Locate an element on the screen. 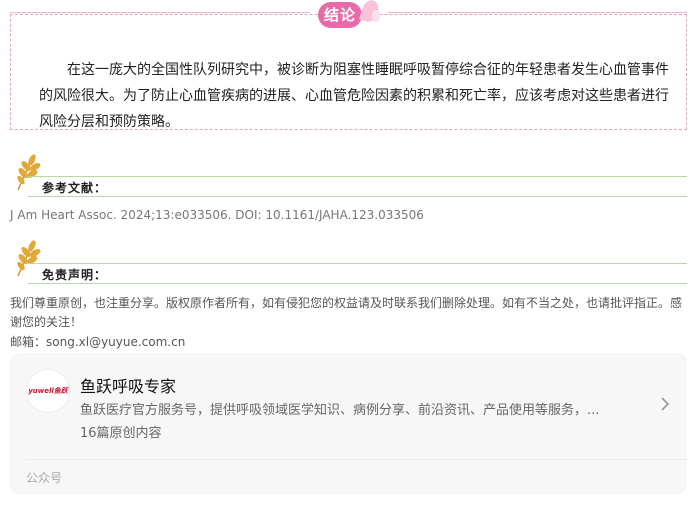 The image size is (697, 507). contact-email: 邮箱：song.xl@yuyue.com.cn is located at coordinates (98, 342).